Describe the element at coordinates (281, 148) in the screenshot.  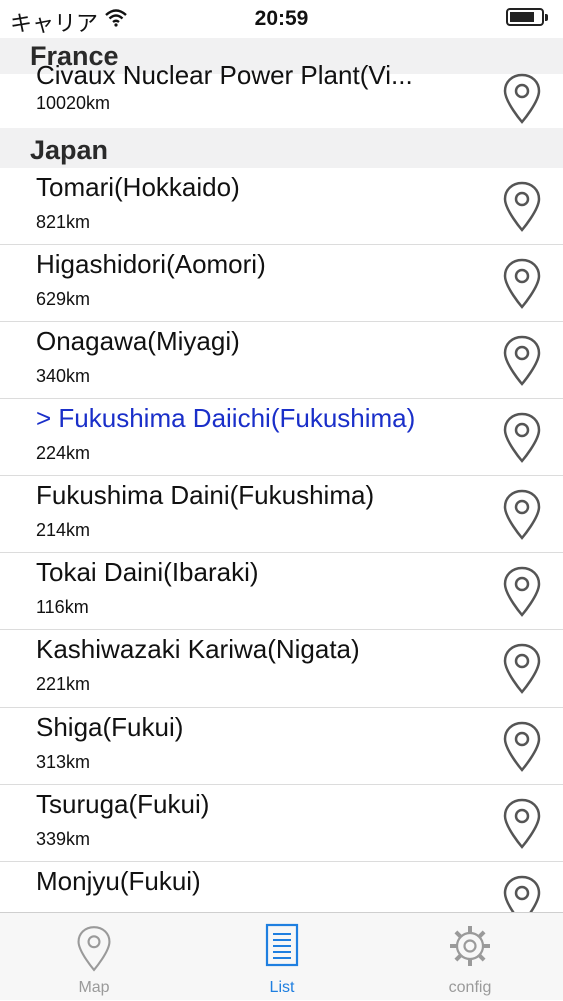
I see `section-header-japan: Japan` at that location.